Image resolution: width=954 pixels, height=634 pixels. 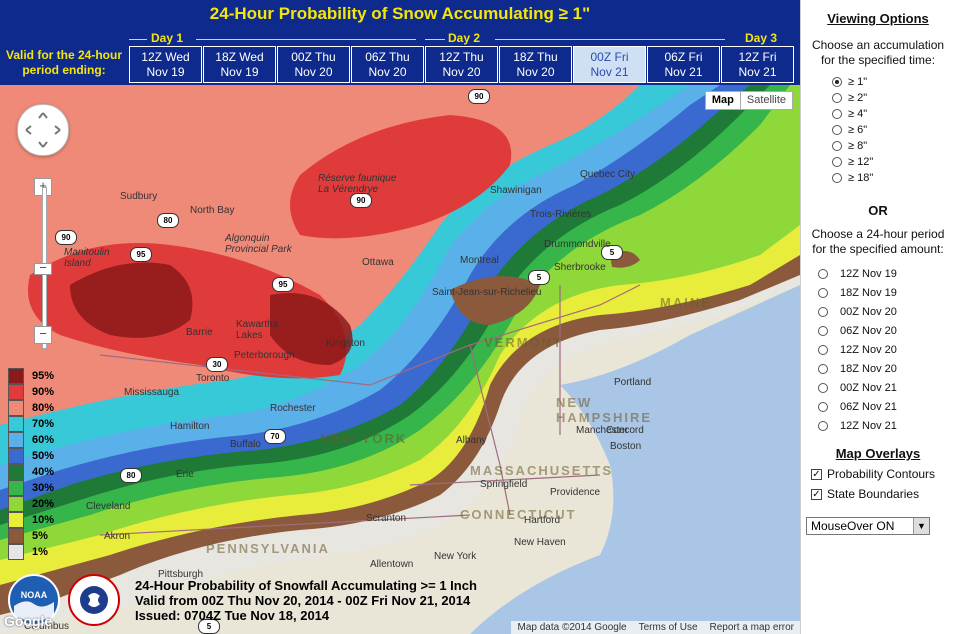 I want to click on period-radio: 06Z Nov 20, so click(x=857, y=331).